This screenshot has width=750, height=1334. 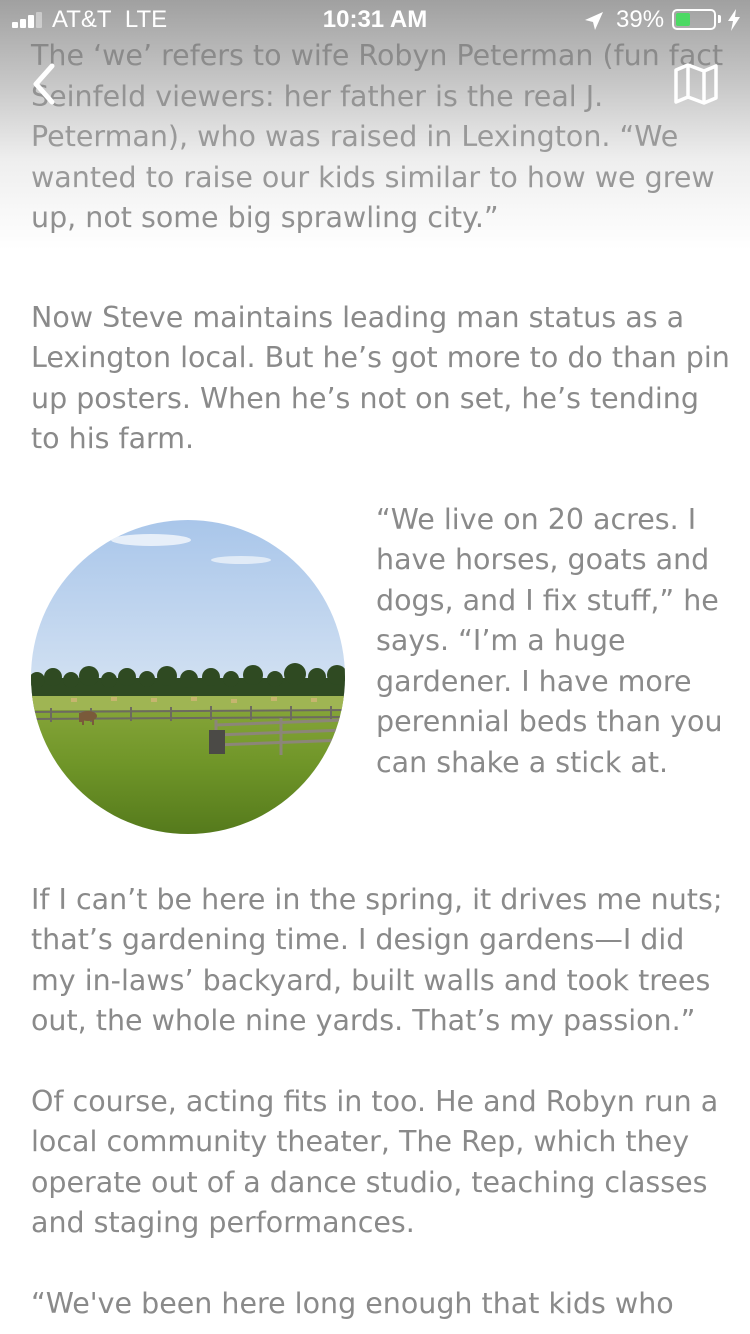 I want to click on farm-photo, so click(x=188, y=676).